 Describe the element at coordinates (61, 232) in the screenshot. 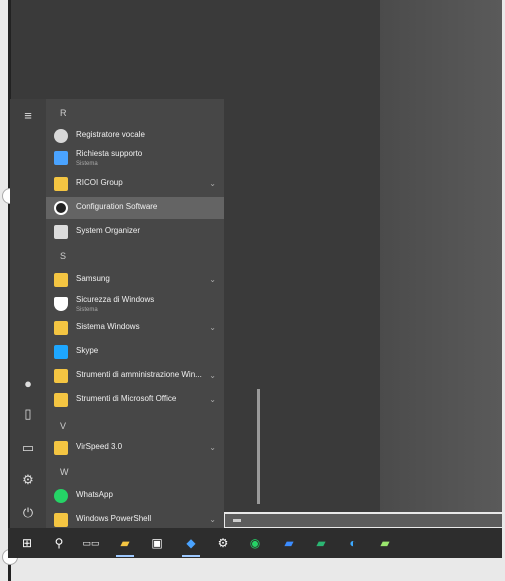

I see `organizer-icon` at that location.